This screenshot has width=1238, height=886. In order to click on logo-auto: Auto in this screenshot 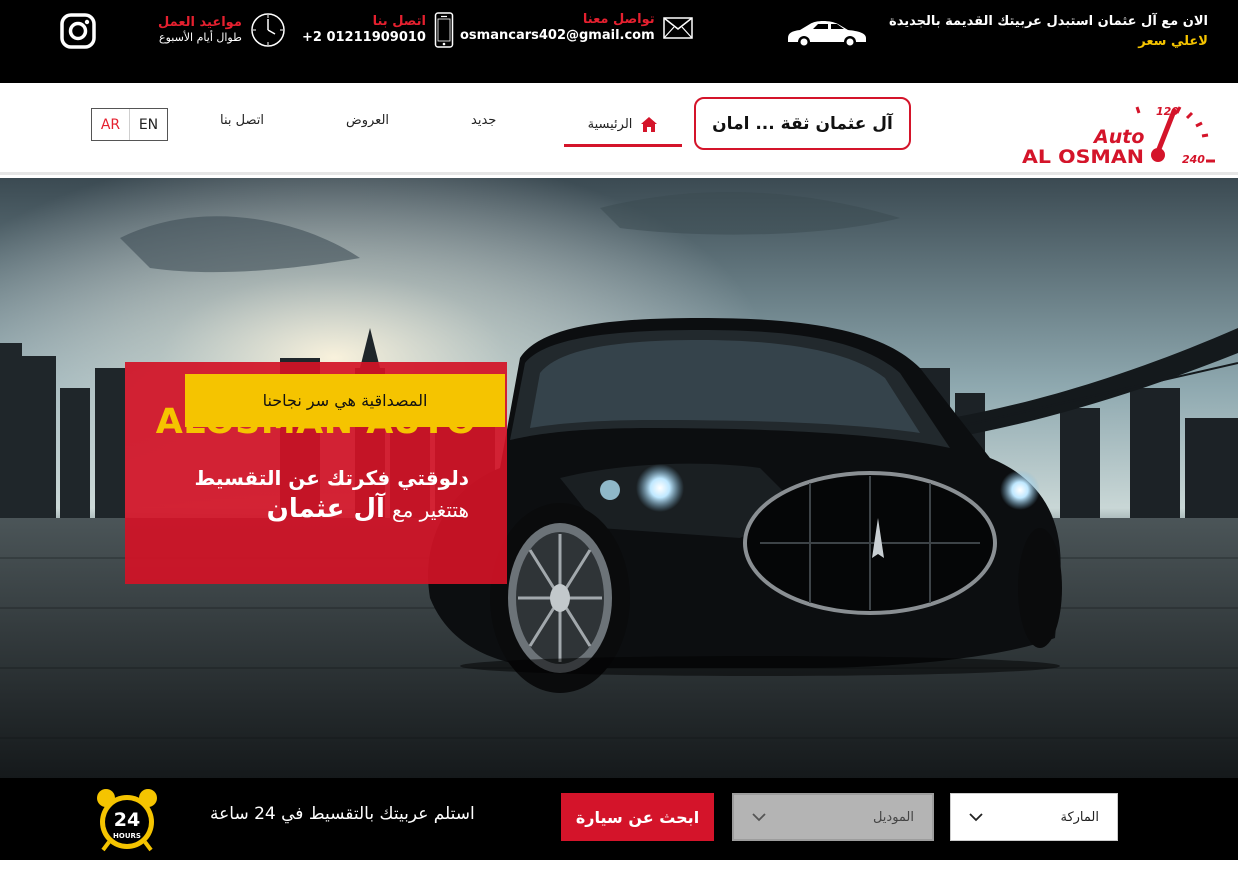, I will do `click(1118, 137)`.